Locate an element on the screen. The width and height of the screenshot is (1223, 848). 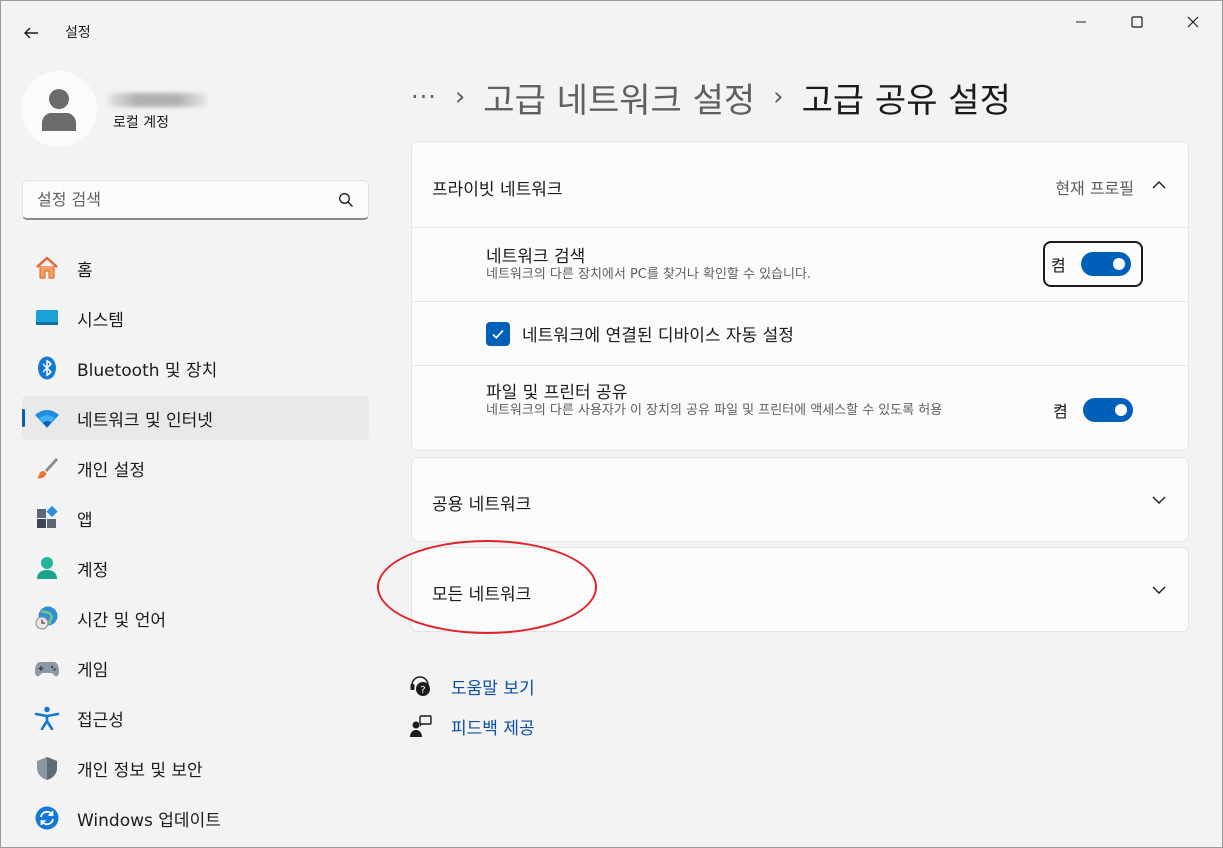
shield-icon is located at coordinates (47, 768).